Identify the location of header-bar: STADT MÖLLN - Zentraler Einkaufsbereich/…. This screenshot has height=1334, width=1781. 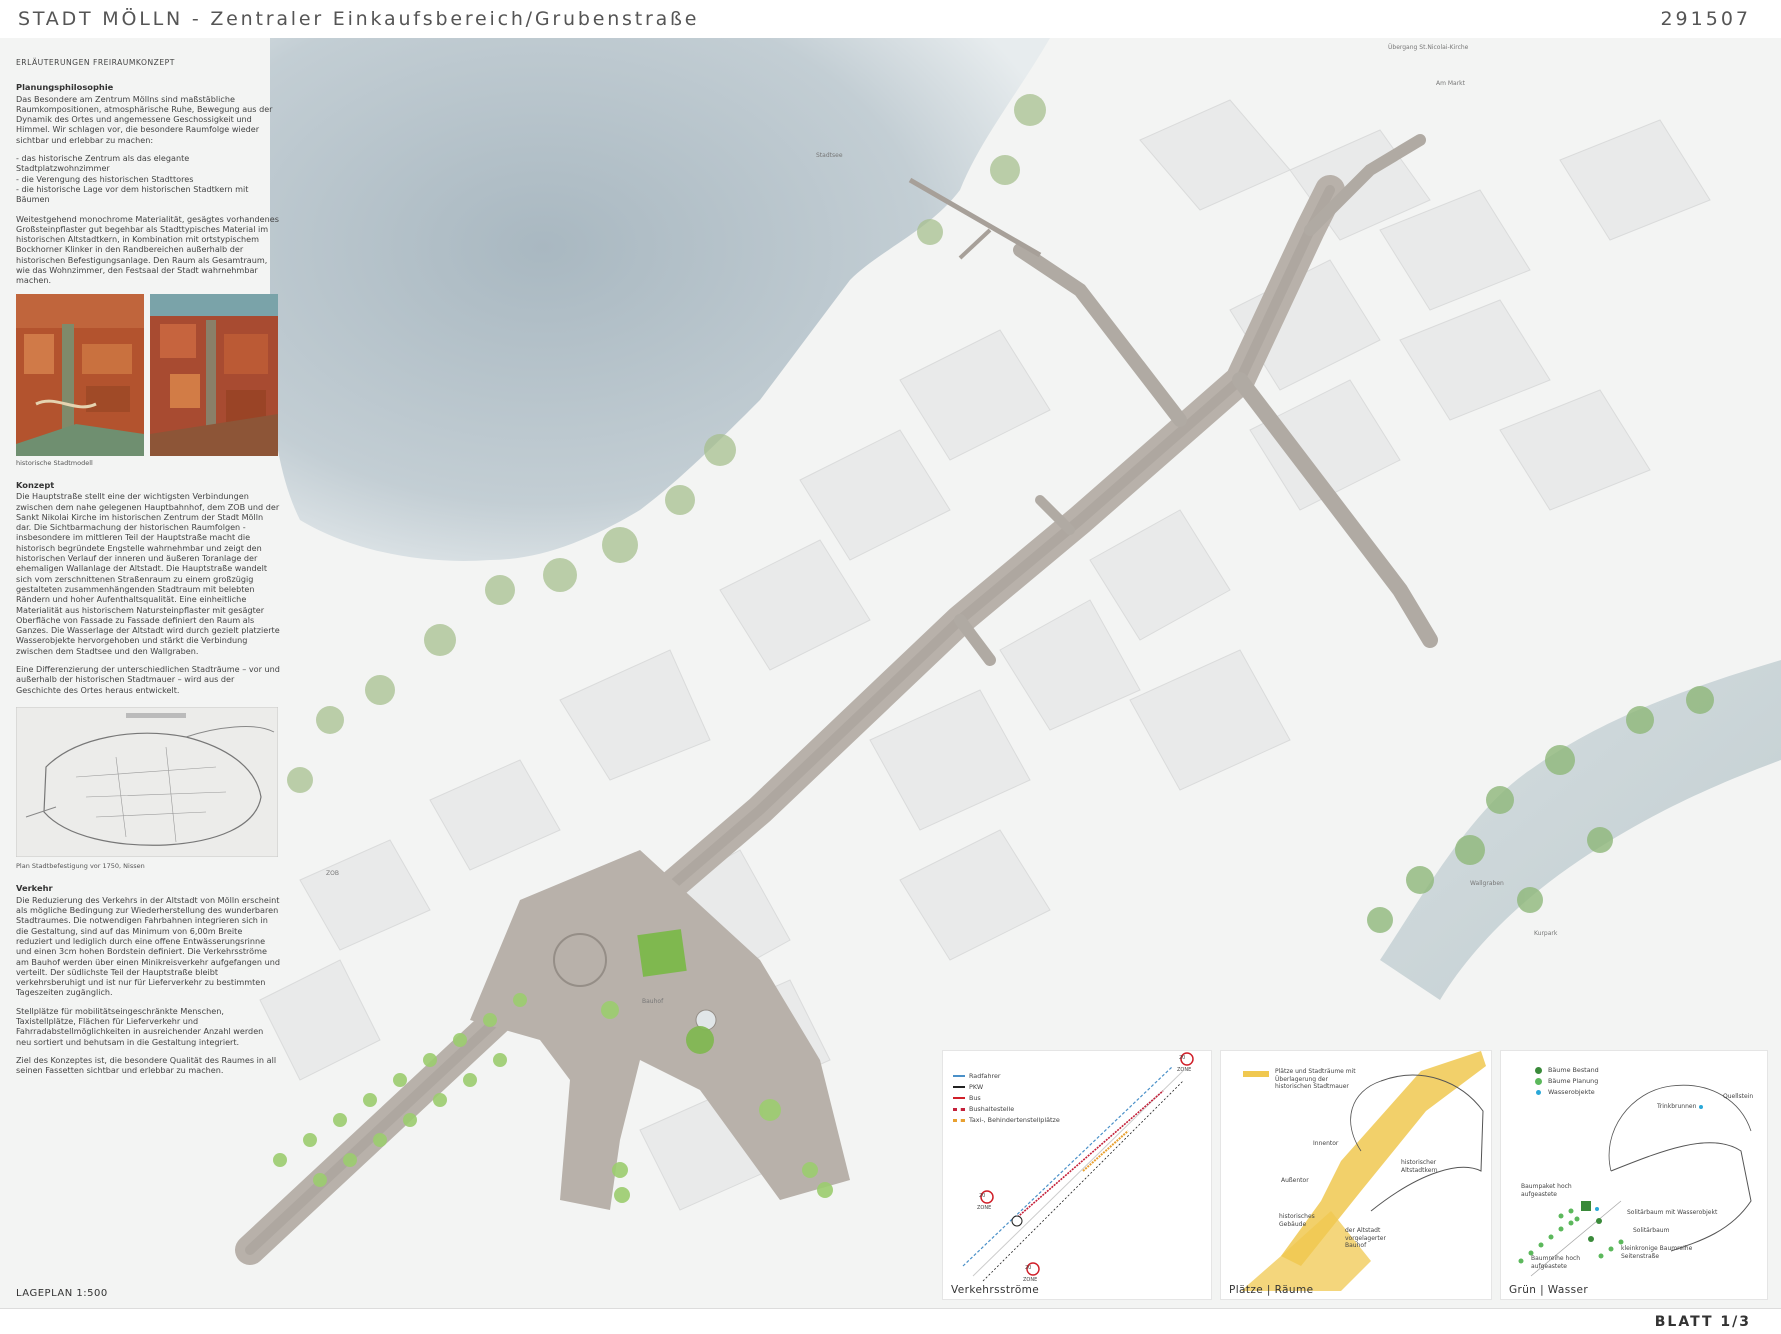
(890, 19).